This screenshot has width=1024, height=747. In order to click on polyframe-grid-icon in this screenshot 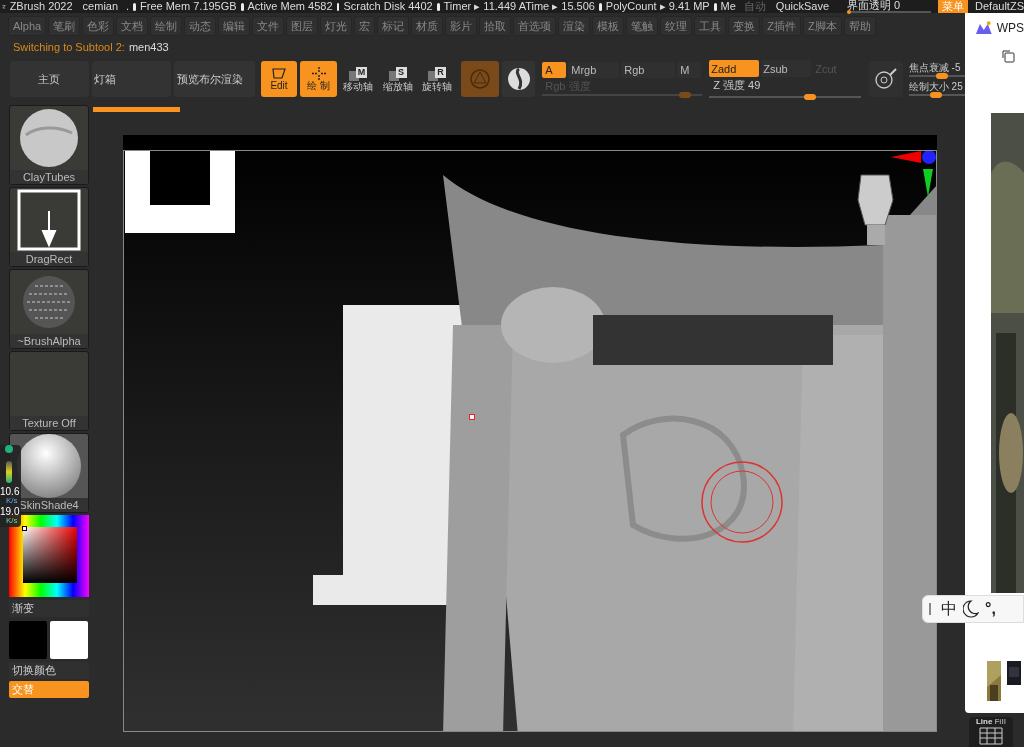, I will do `click(991, 736)`.